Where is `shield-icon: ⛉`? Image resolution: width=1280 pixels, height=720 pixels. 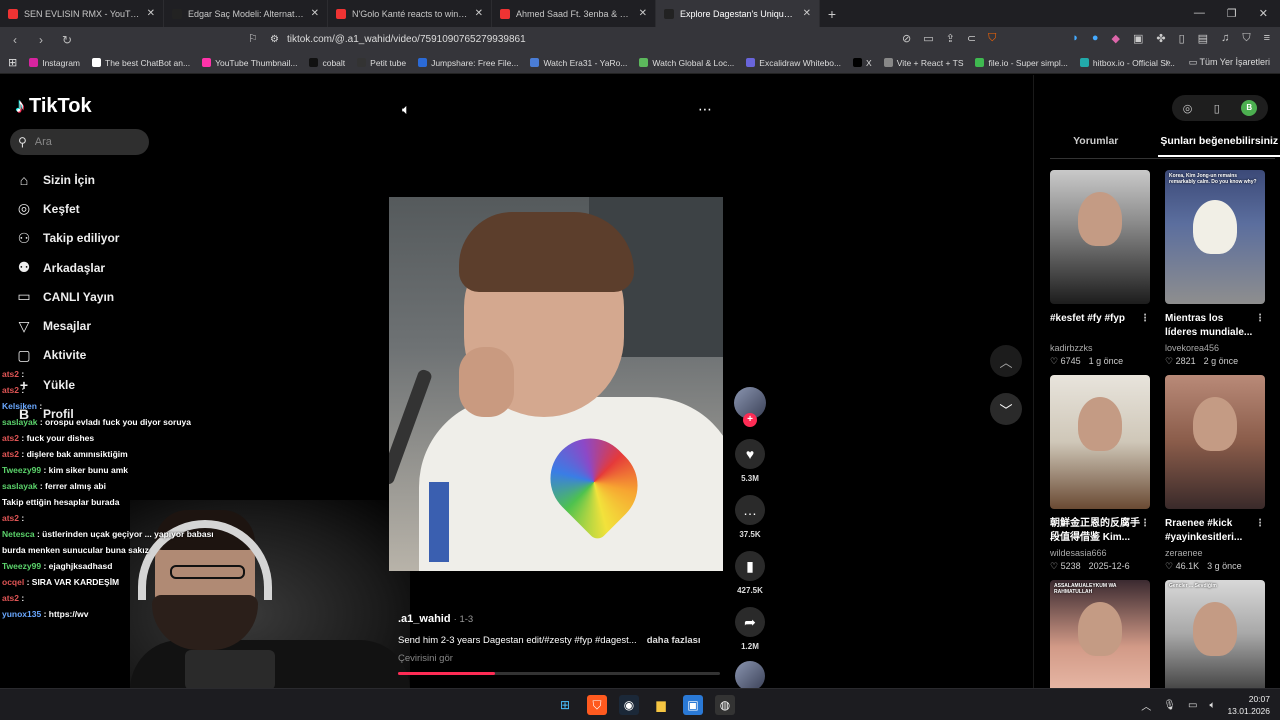
shield-icon: ⛉ is located at coordinates (1246, 38).